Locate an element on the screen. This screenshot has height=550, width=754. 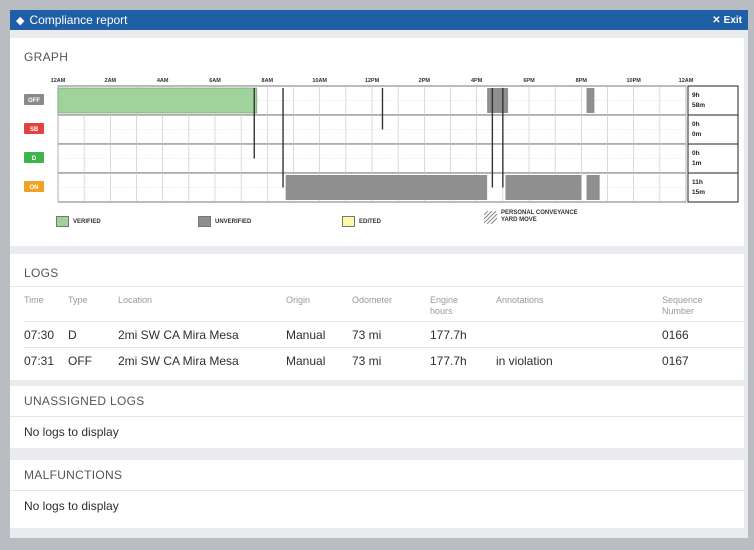
row-total-minutes: 0m is located at coordinates (697, 134).